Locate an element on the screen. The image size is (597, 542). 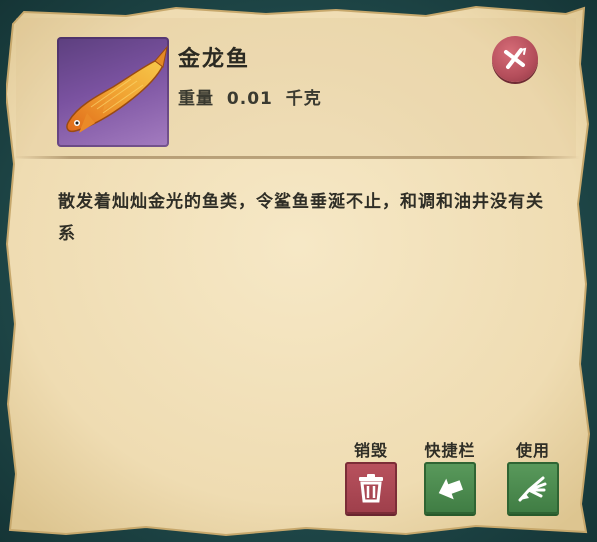
item-thumbnail is located at coordinates (113, 92).